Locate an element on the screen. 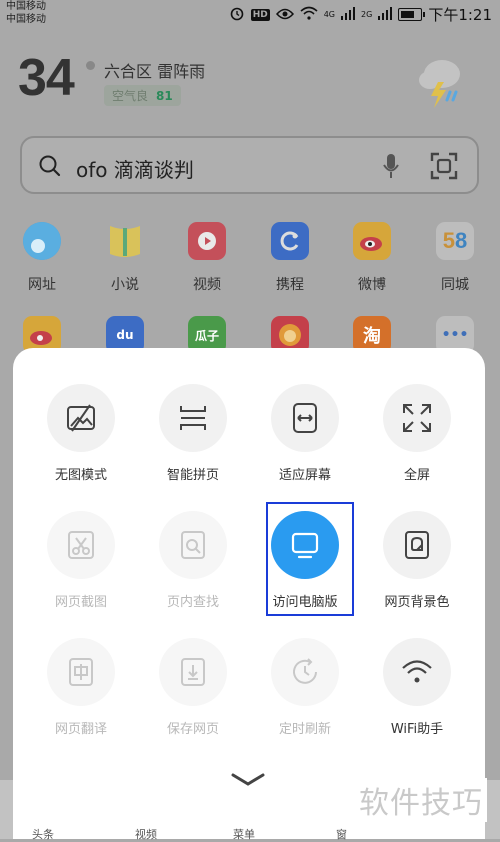  video-icon is located at coordinates (207, 241).